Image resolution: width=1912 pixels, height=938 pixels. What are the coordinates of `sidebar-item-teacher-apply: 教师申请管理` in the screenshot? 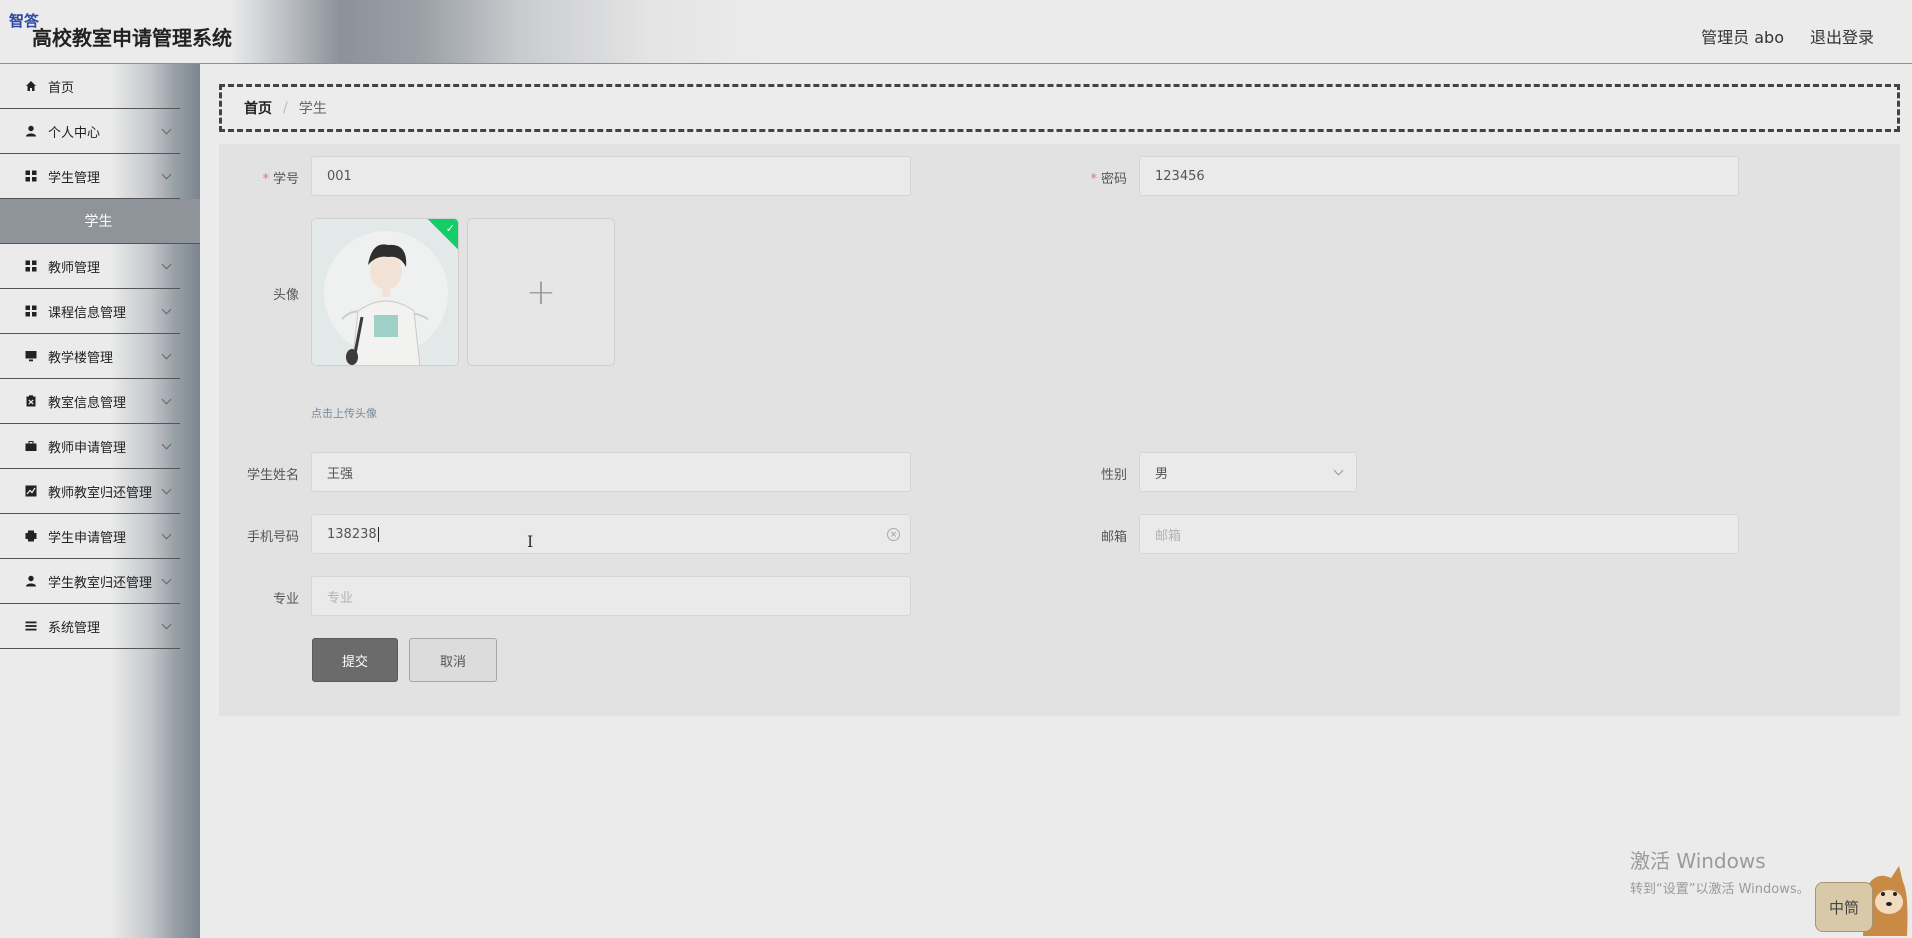 It's located at (90, 446).